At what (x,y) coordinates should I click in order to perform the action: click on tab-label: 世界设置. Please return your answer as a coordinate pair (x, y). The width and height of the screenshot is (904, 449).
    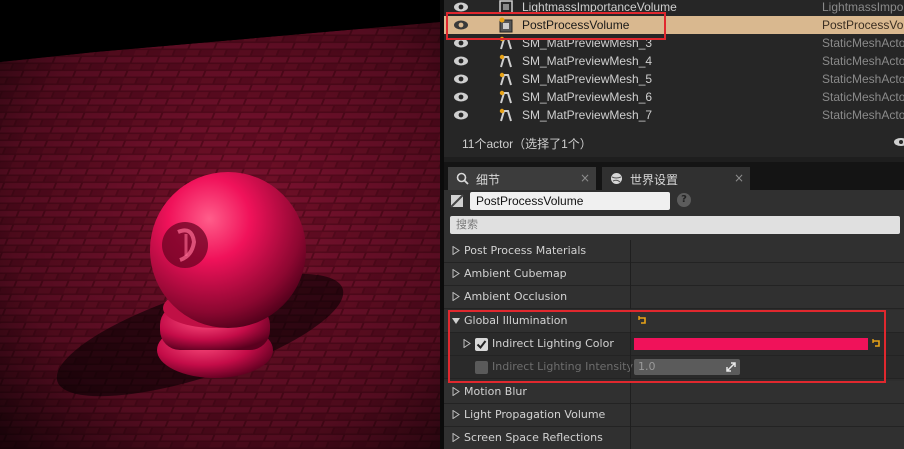
    Looking at the image, I should click on (654, 180).